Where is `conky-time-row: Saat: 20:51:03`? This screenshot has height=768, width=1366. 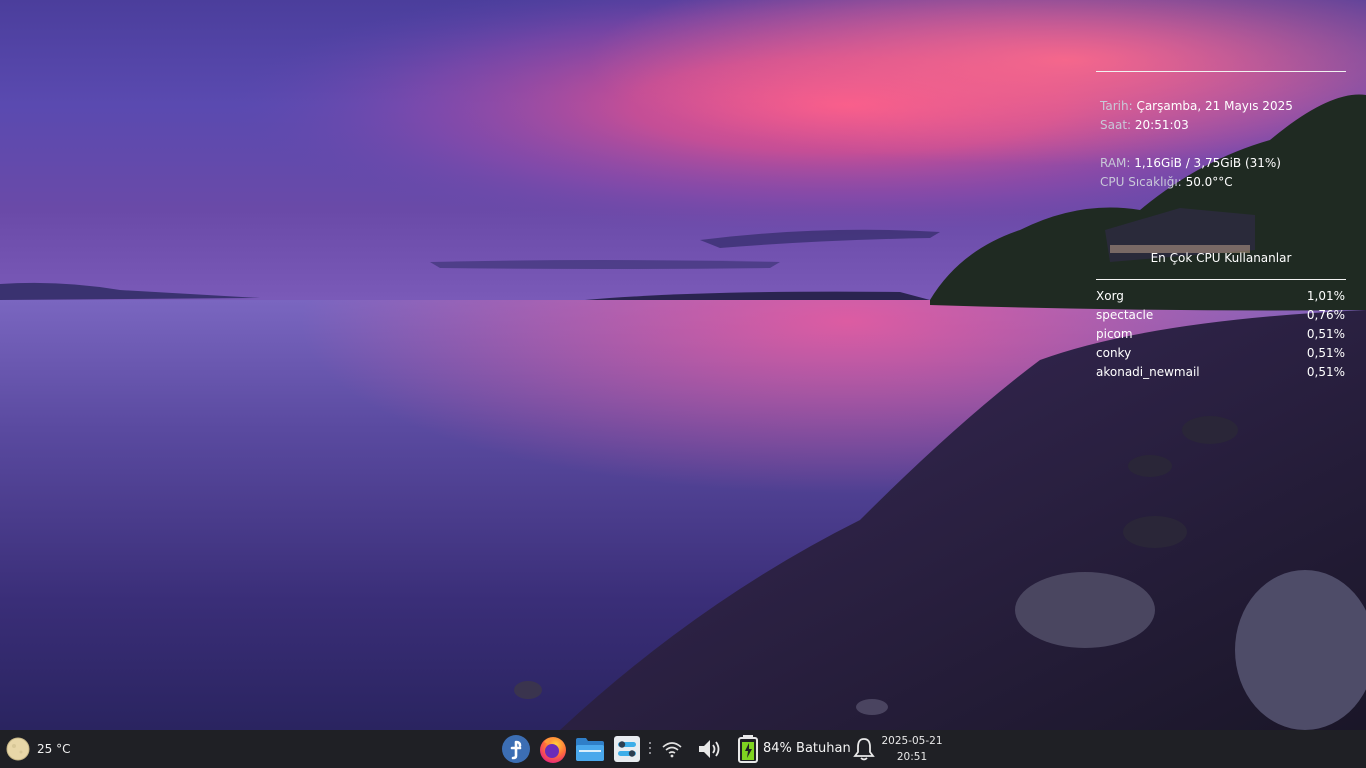
conky-time-row: Saat: 20:51:03 is located at coordinates (1144, 125).